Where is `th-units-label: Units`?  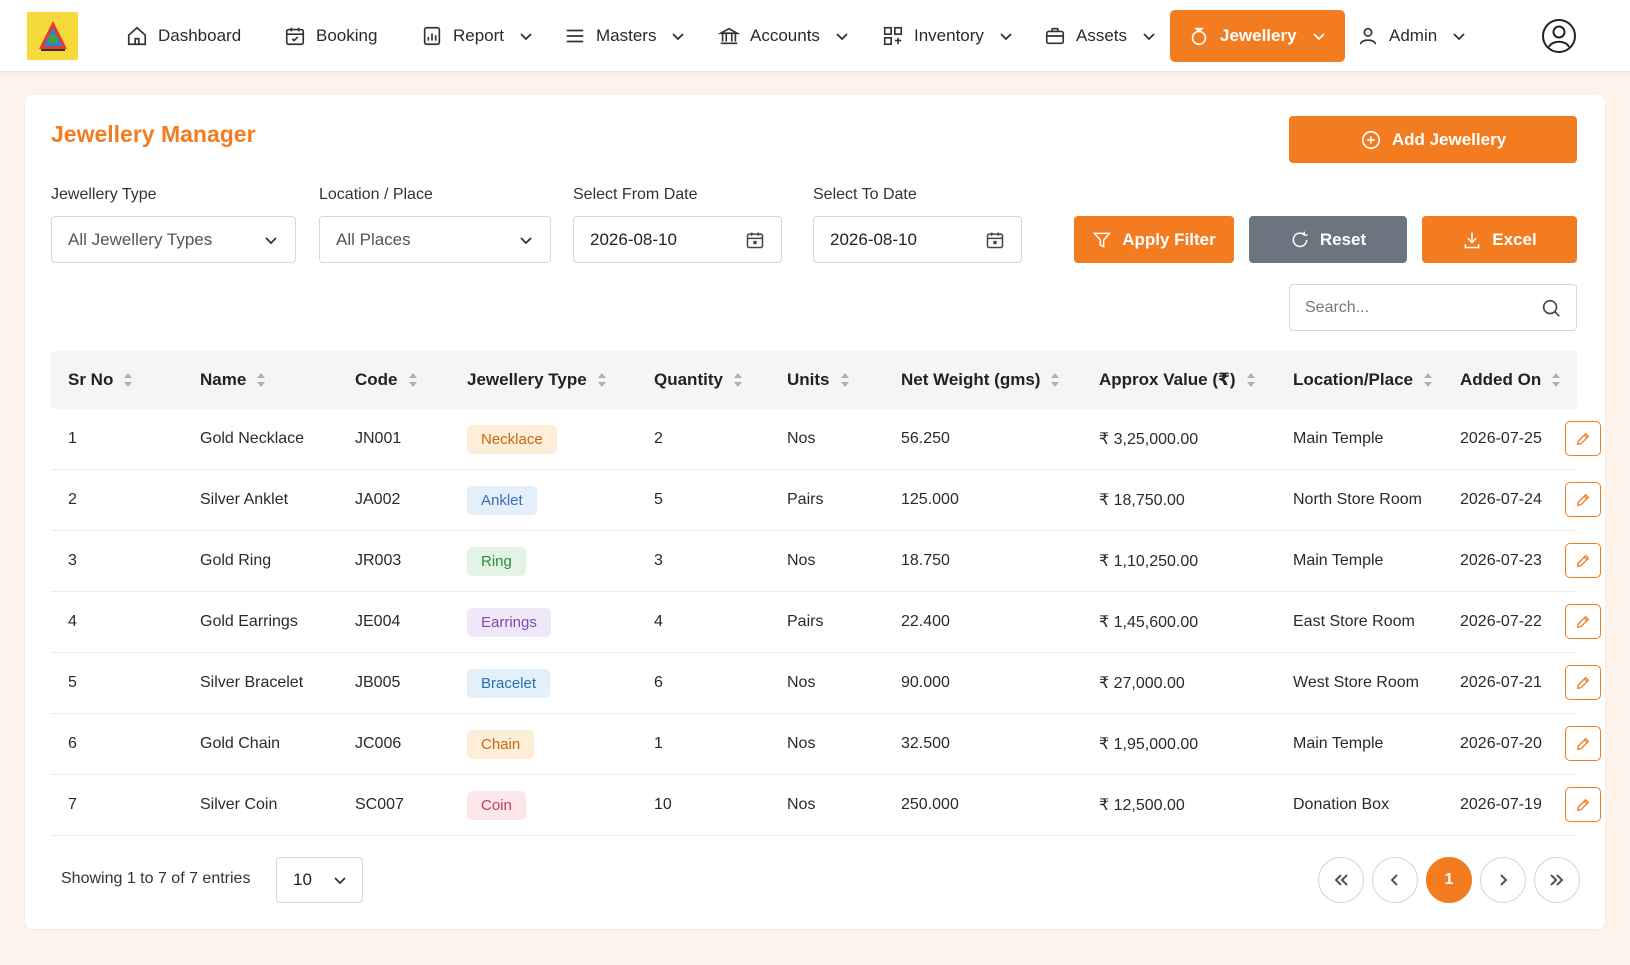
th-units-label: Units is located at coordinates (808, 379).